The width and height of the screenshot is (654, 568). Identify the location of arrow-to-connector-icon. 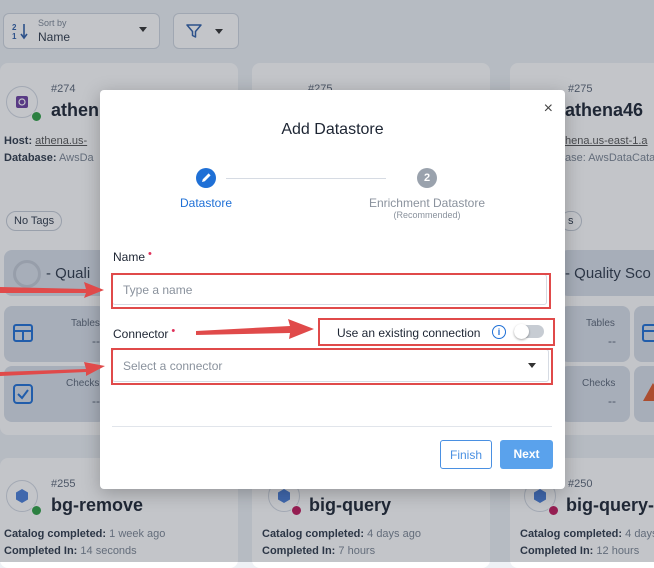
(52, 369).